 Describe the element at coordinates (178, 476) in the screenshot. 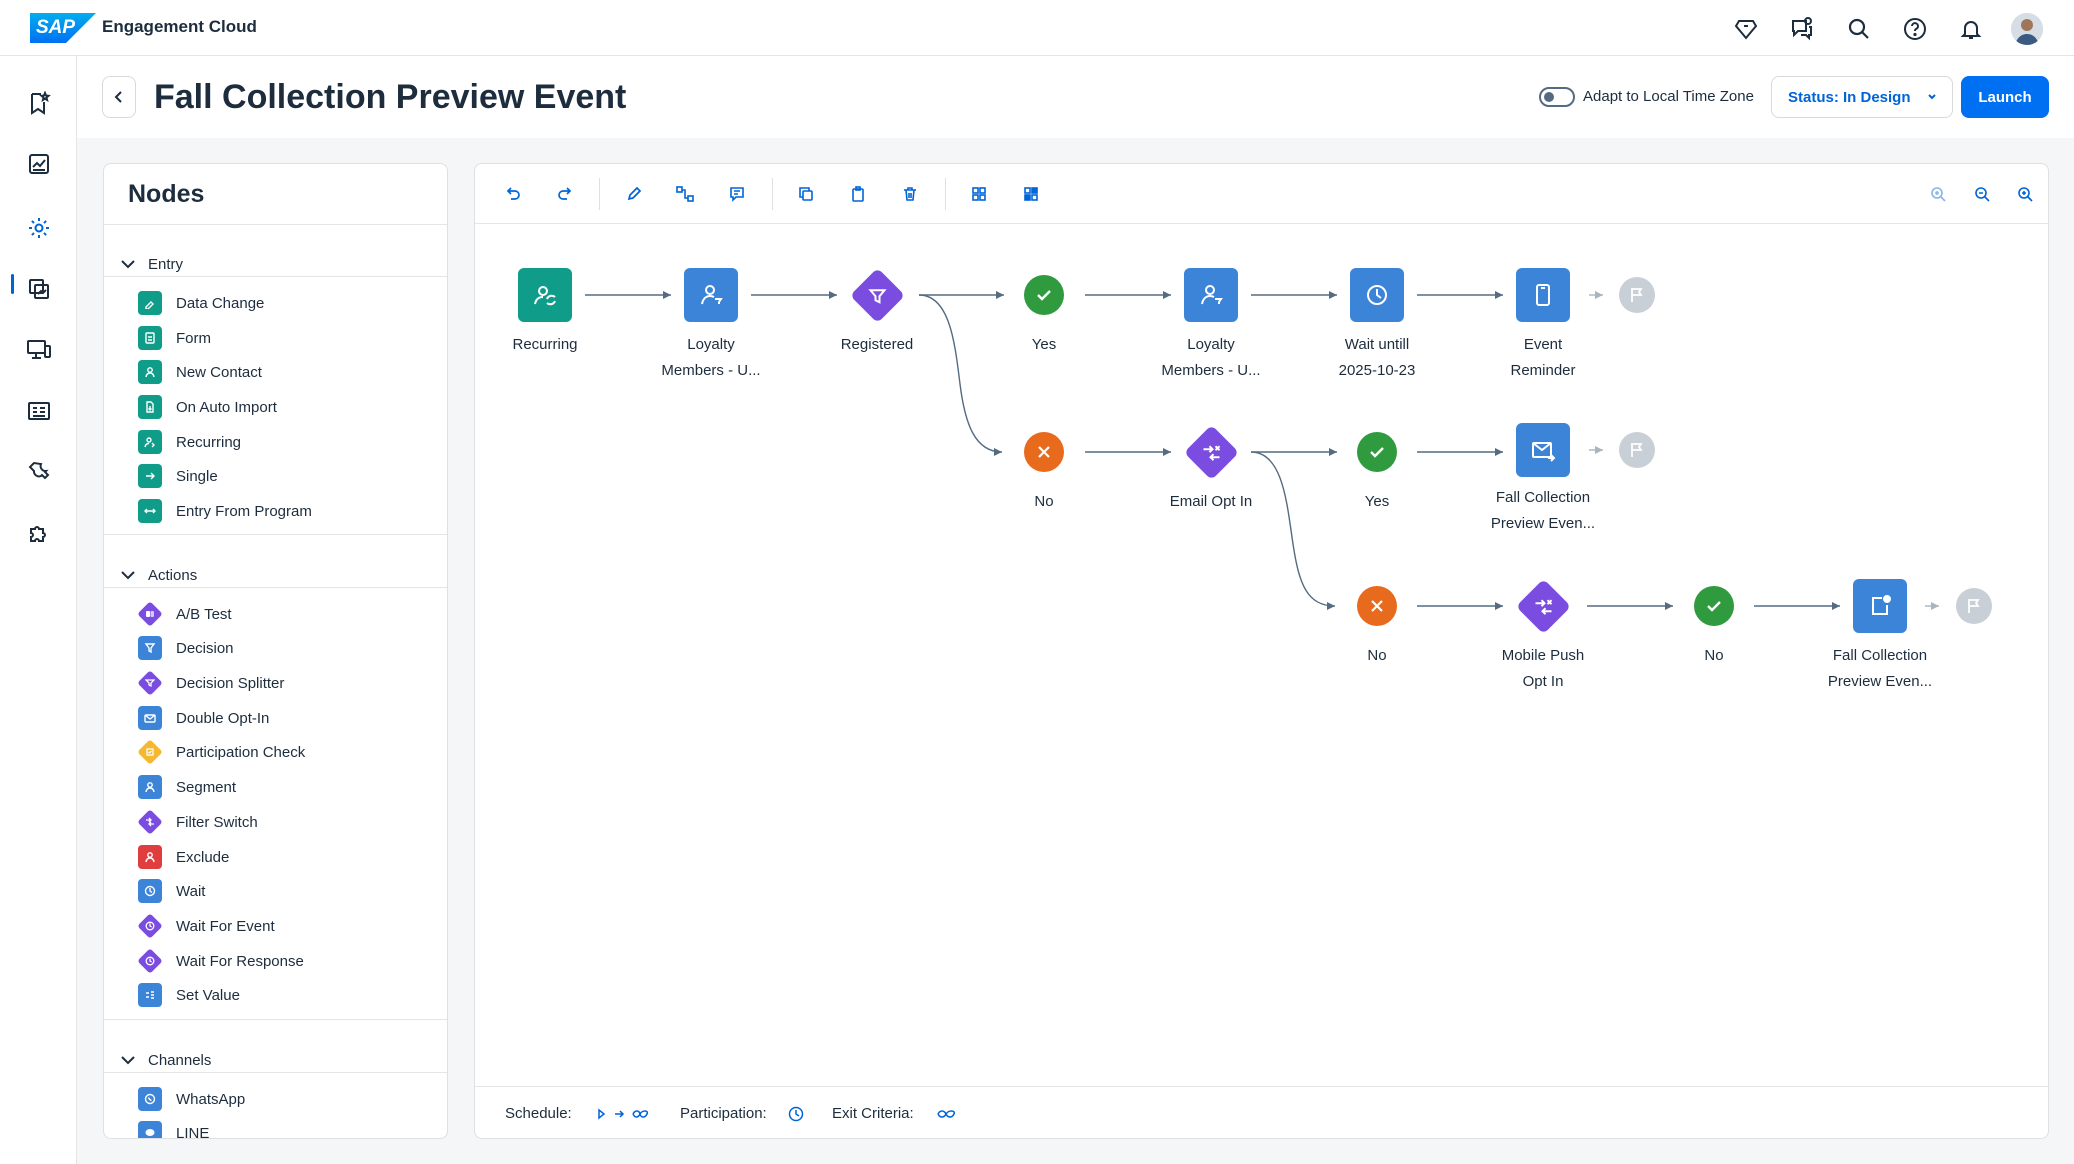

I see `node-item-single: Single` at that location.